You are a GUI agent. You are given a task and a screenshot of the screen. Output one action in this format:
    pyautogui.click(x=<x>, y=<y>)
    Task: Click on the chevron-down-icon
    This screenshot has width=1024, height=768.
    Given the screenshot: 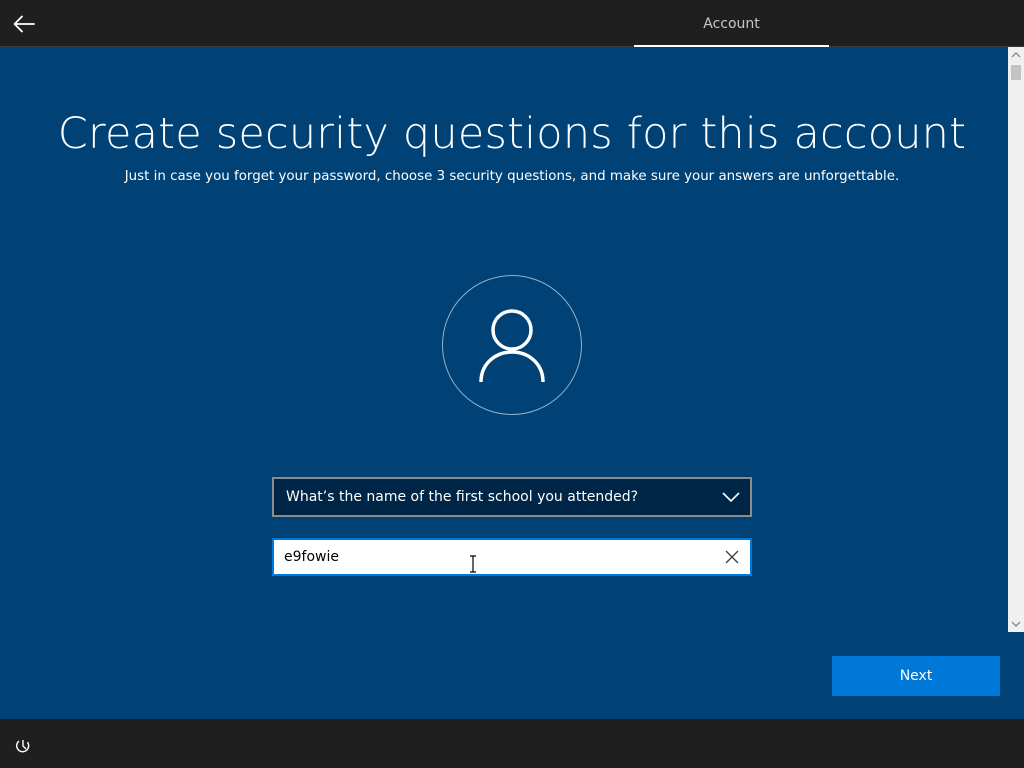 What is the action you would take?
    pyautogui.click(x=731, y=497)
    